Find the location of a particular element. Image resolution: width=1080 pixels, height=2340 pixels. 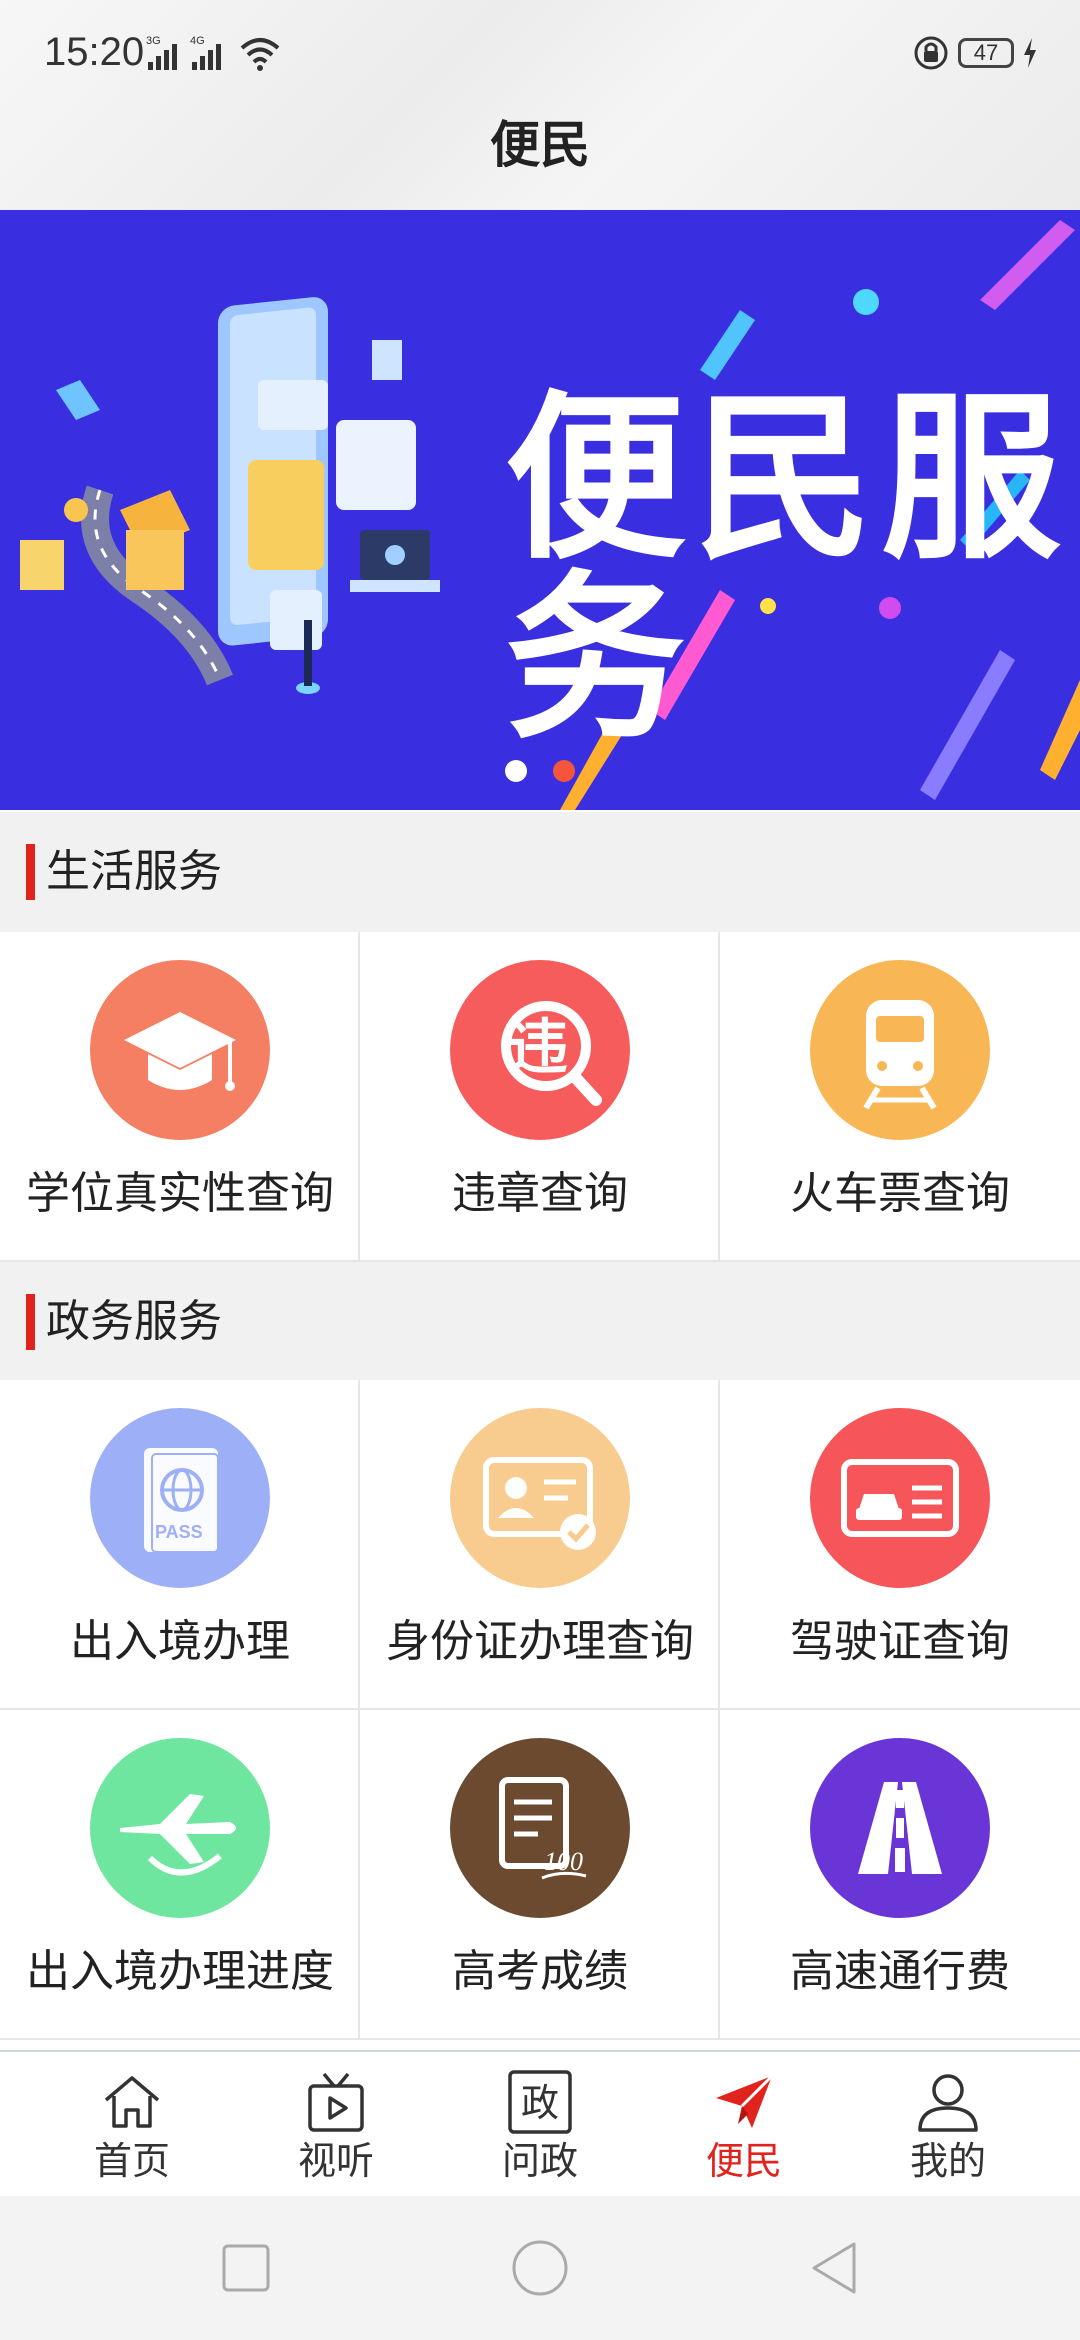

rotation-lock-icon is located at coordinates (931, 53).